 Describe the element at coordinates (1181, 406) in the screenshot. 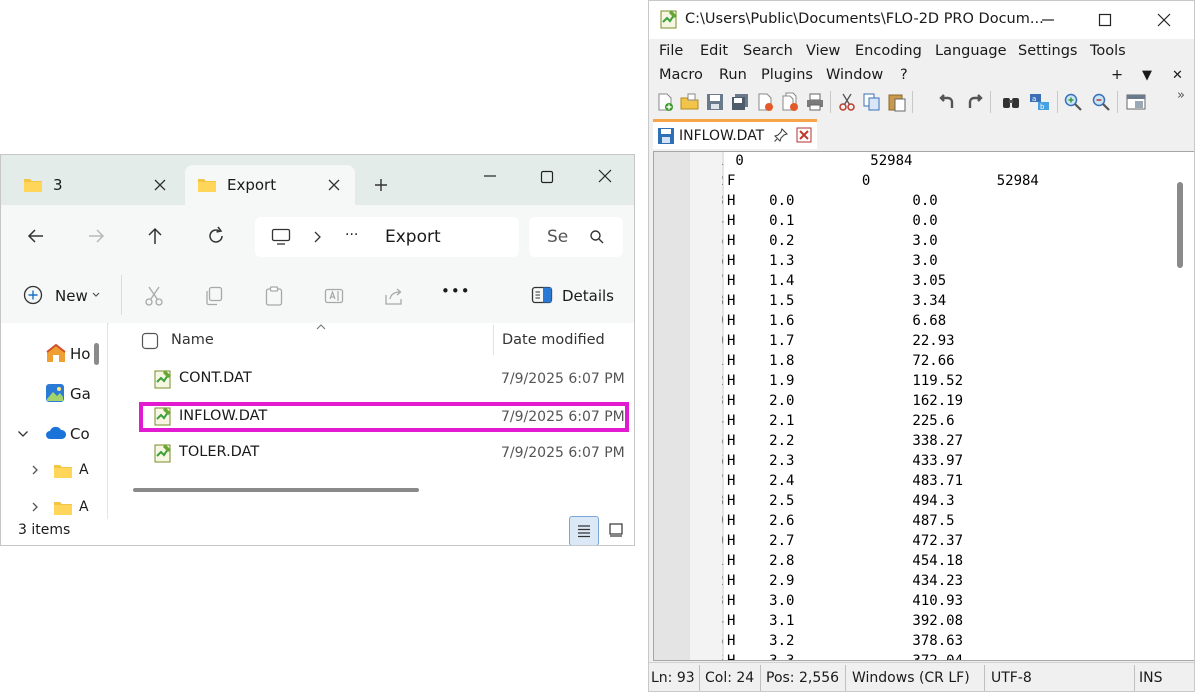

I see `vertical-scrollbar` at that location.